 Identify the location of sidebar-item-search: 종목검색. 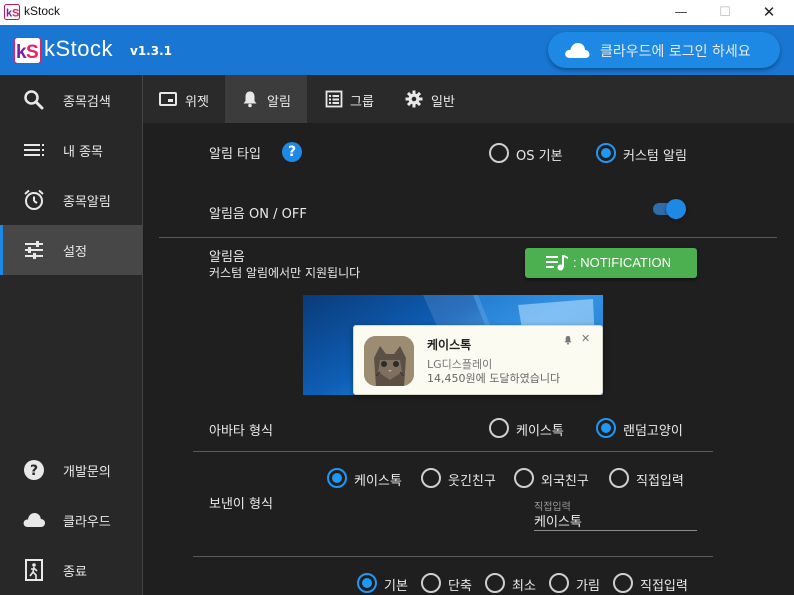
(71, 100).